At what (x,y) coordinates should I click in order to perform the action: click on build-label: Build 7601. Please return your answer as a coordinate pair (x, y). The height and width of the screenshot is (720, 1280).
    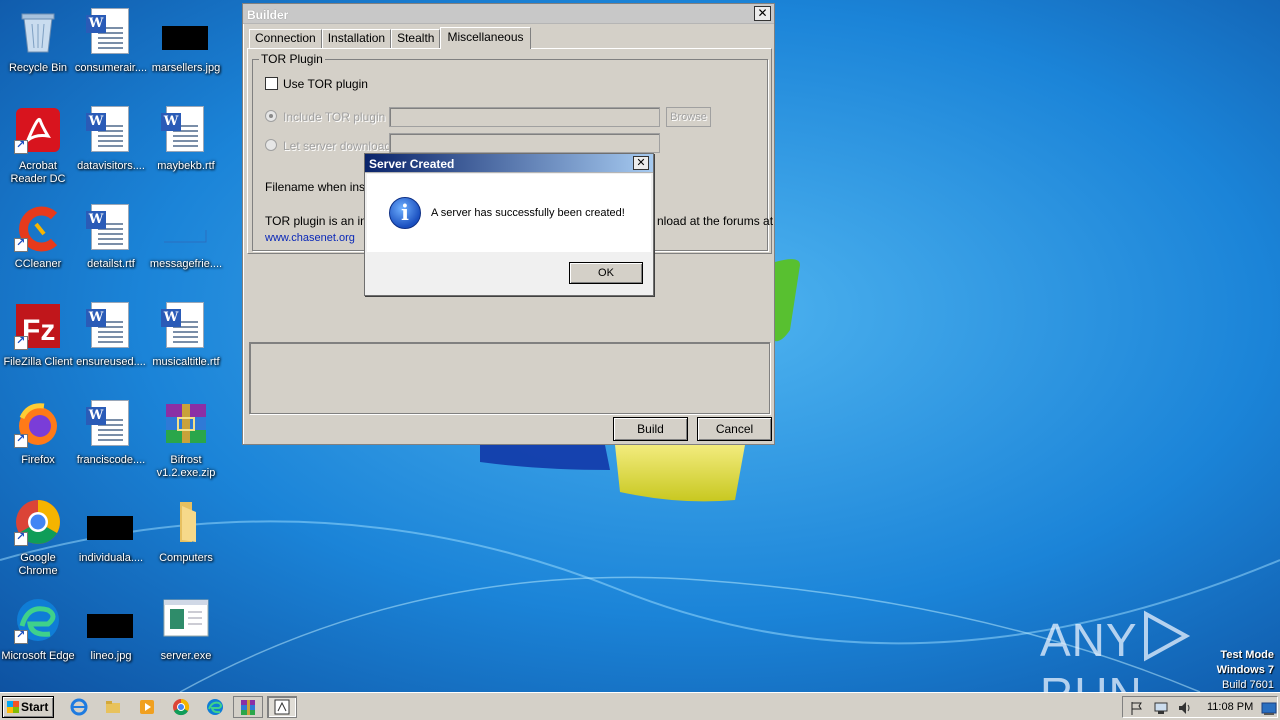
    Looking at the image, I should click on (1248, 685).